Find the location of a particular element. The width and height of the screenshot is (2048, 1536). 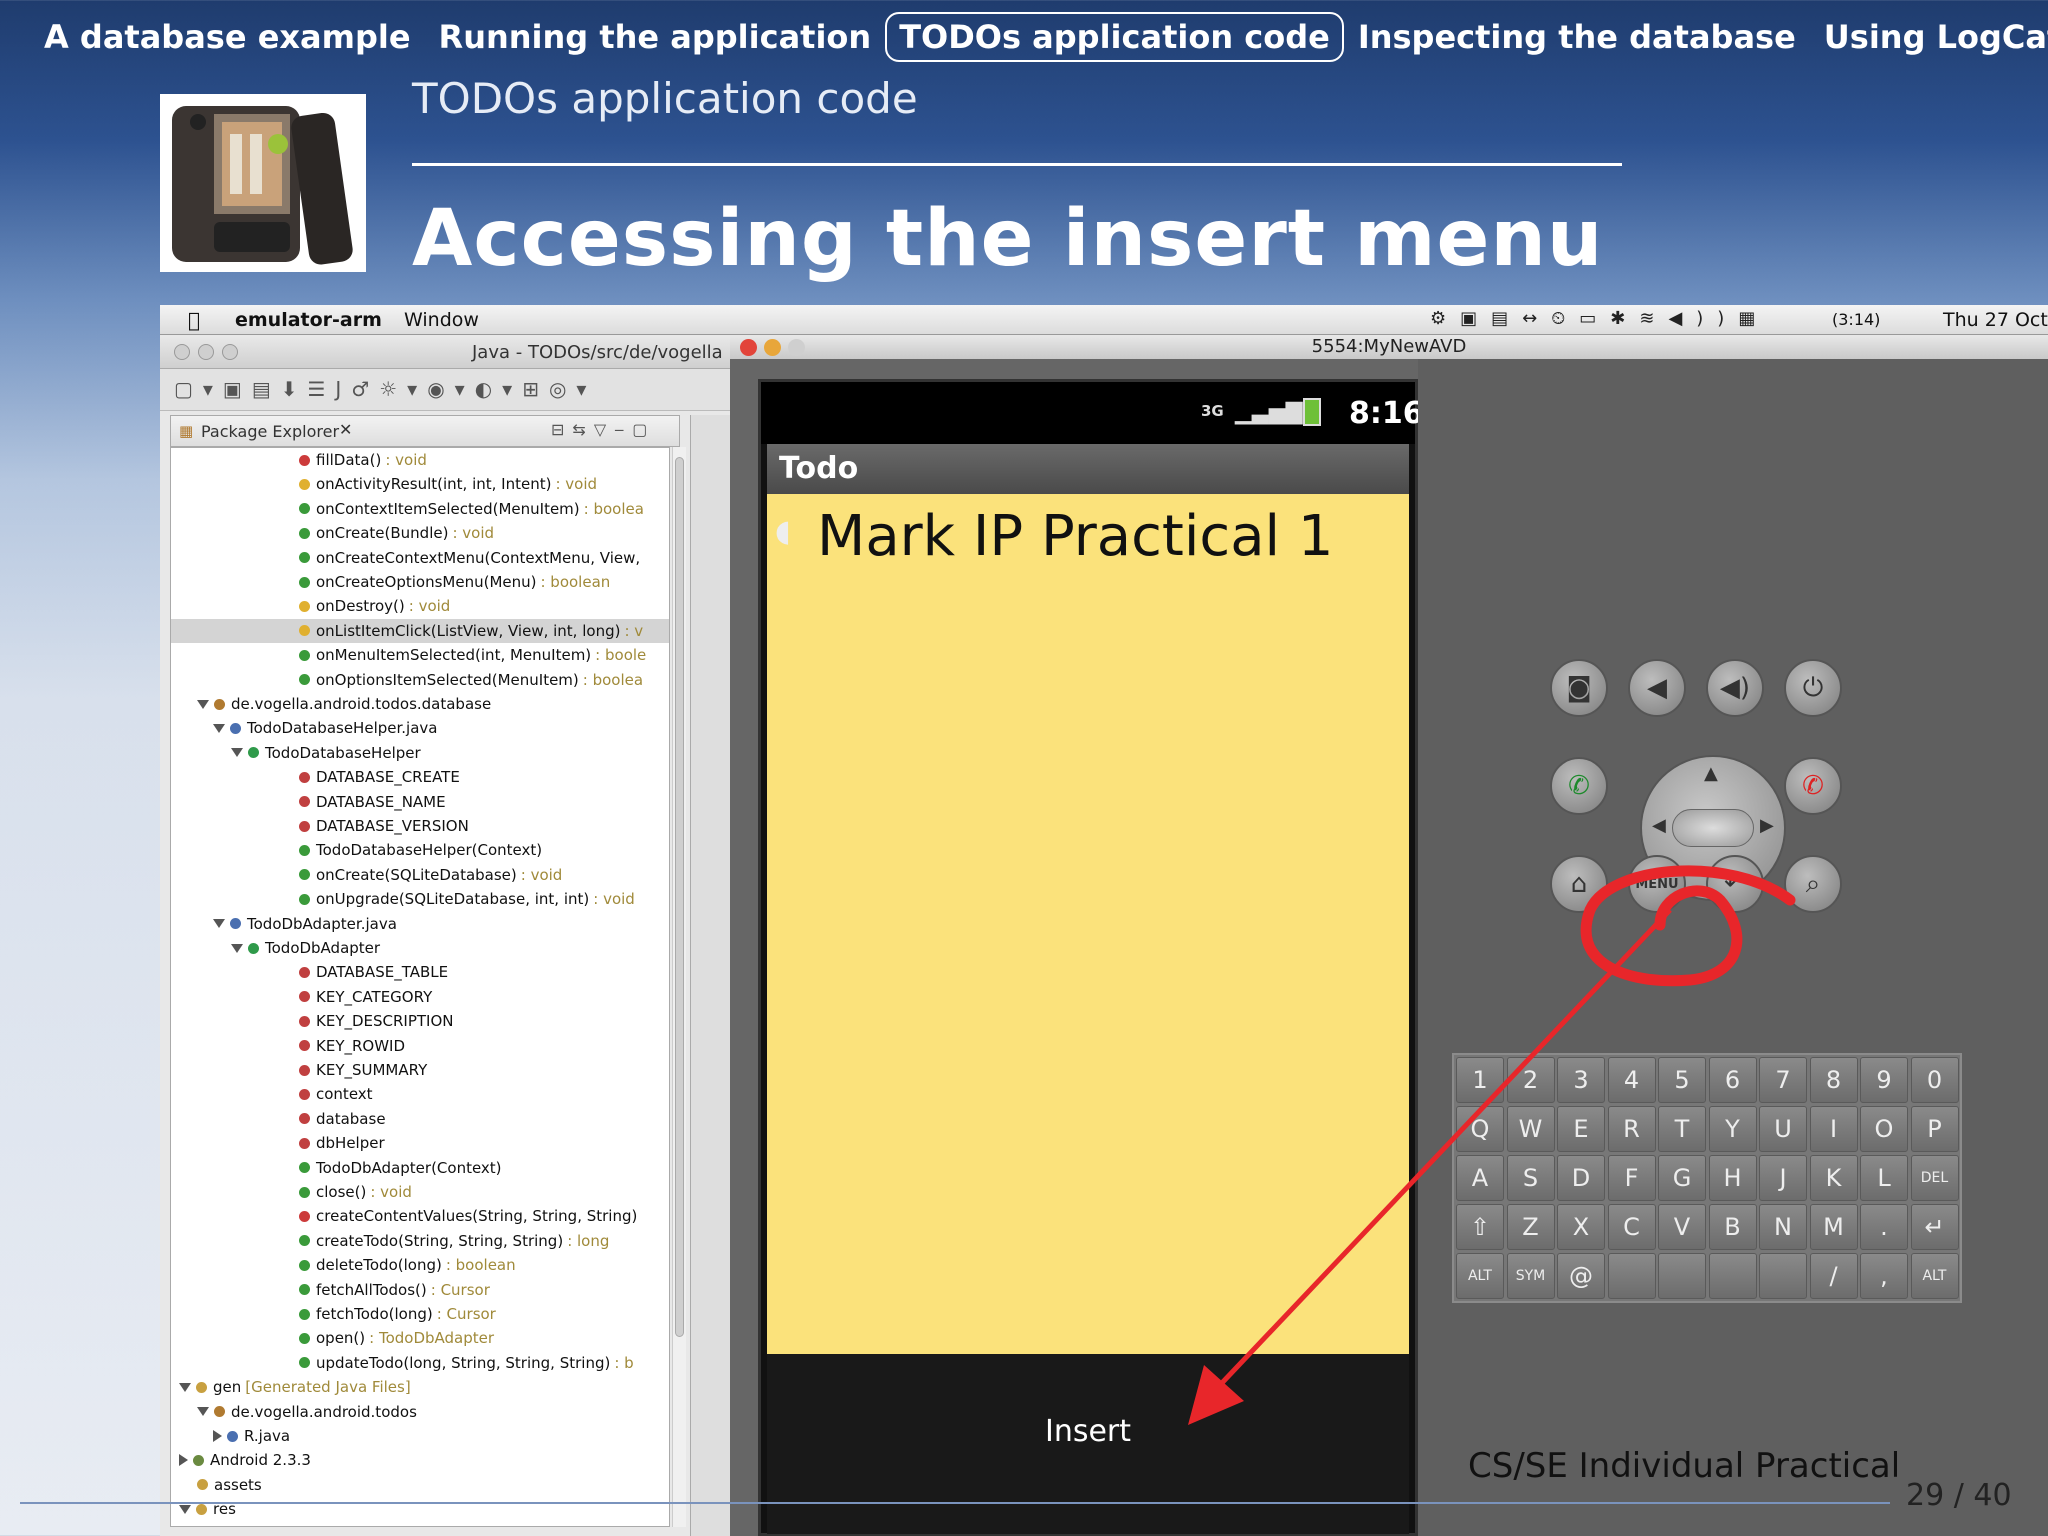

tree-row: onMenuItemSelected(int, MenuItem): boole is located at coordinates (420, 655).